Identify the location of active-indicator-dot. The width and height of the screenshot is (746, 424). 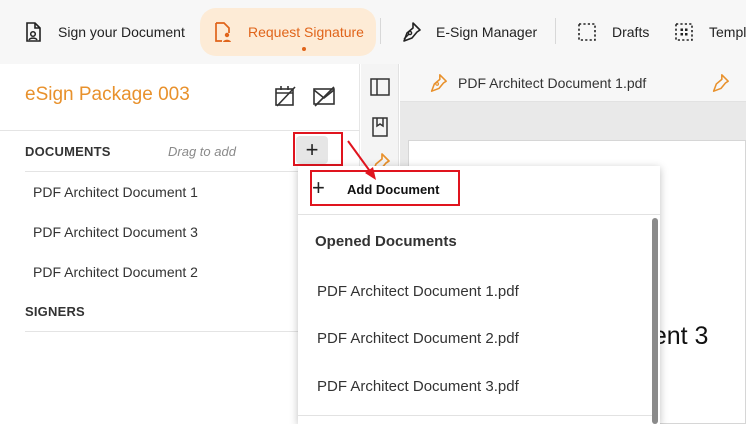
(304, 49).